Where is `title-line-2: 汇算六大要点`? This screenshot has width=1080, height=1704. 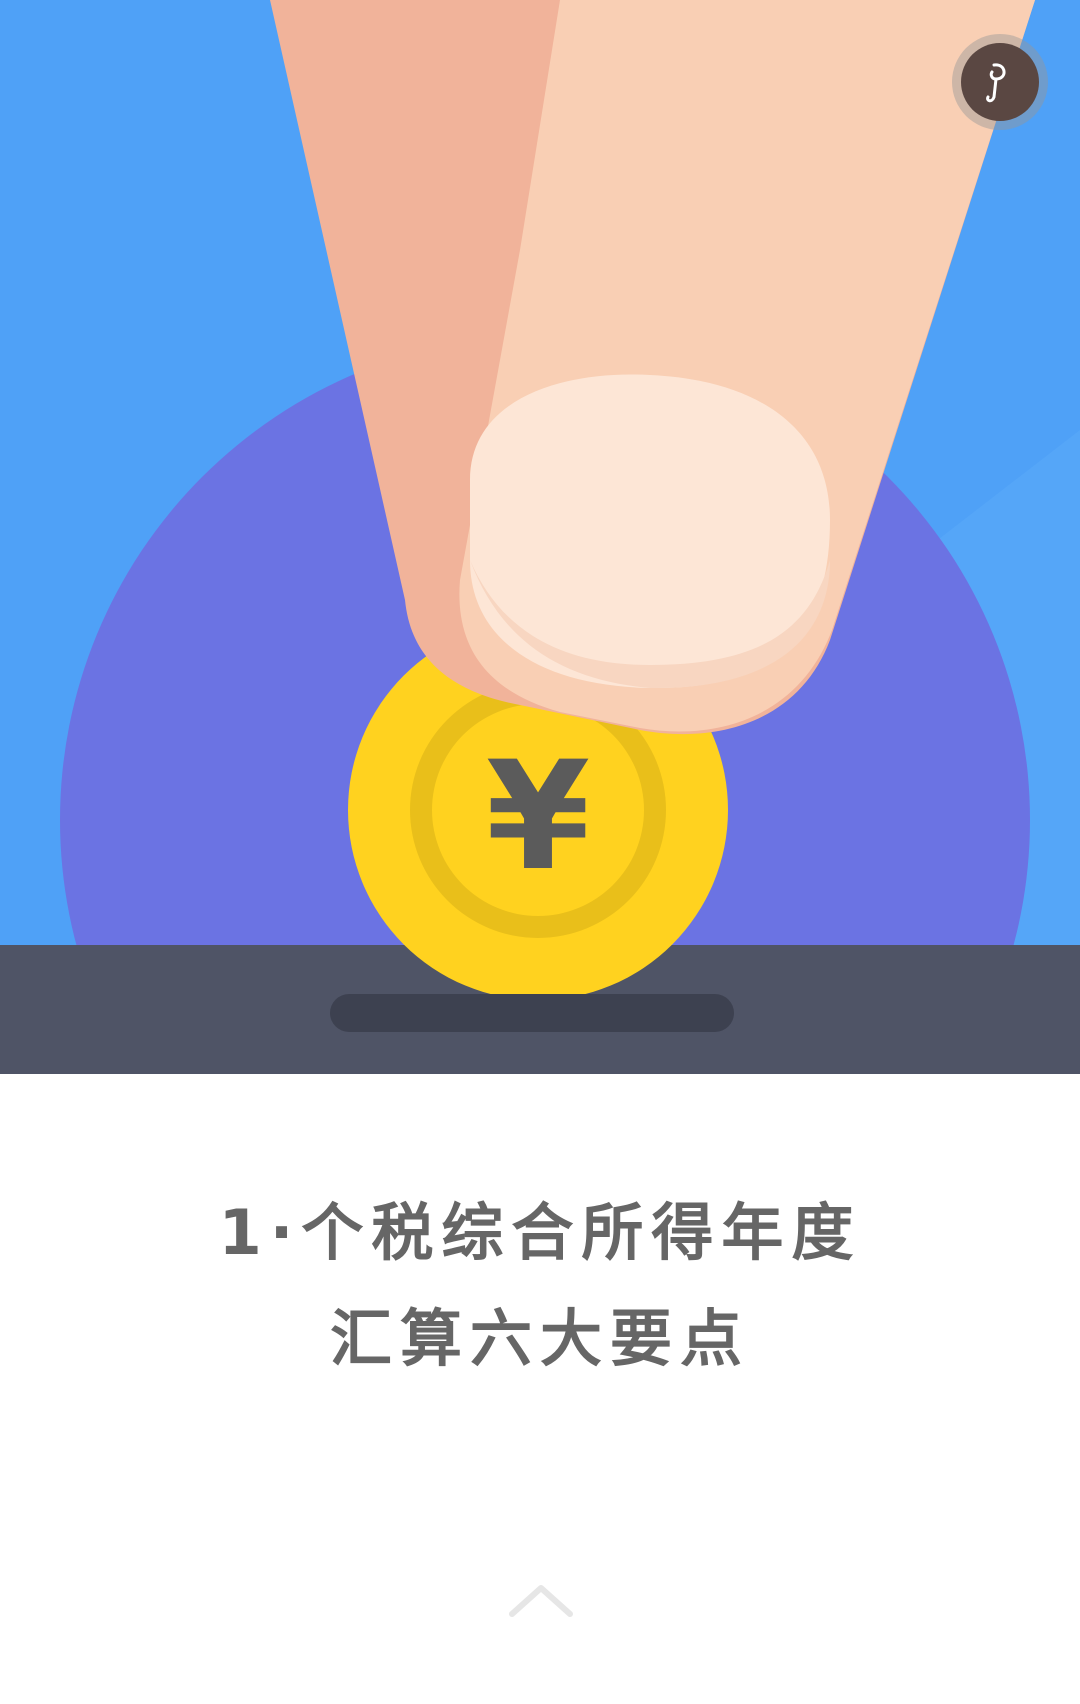
title-line-2: 汇算六大要点 is located at coordinates (539, 1338).